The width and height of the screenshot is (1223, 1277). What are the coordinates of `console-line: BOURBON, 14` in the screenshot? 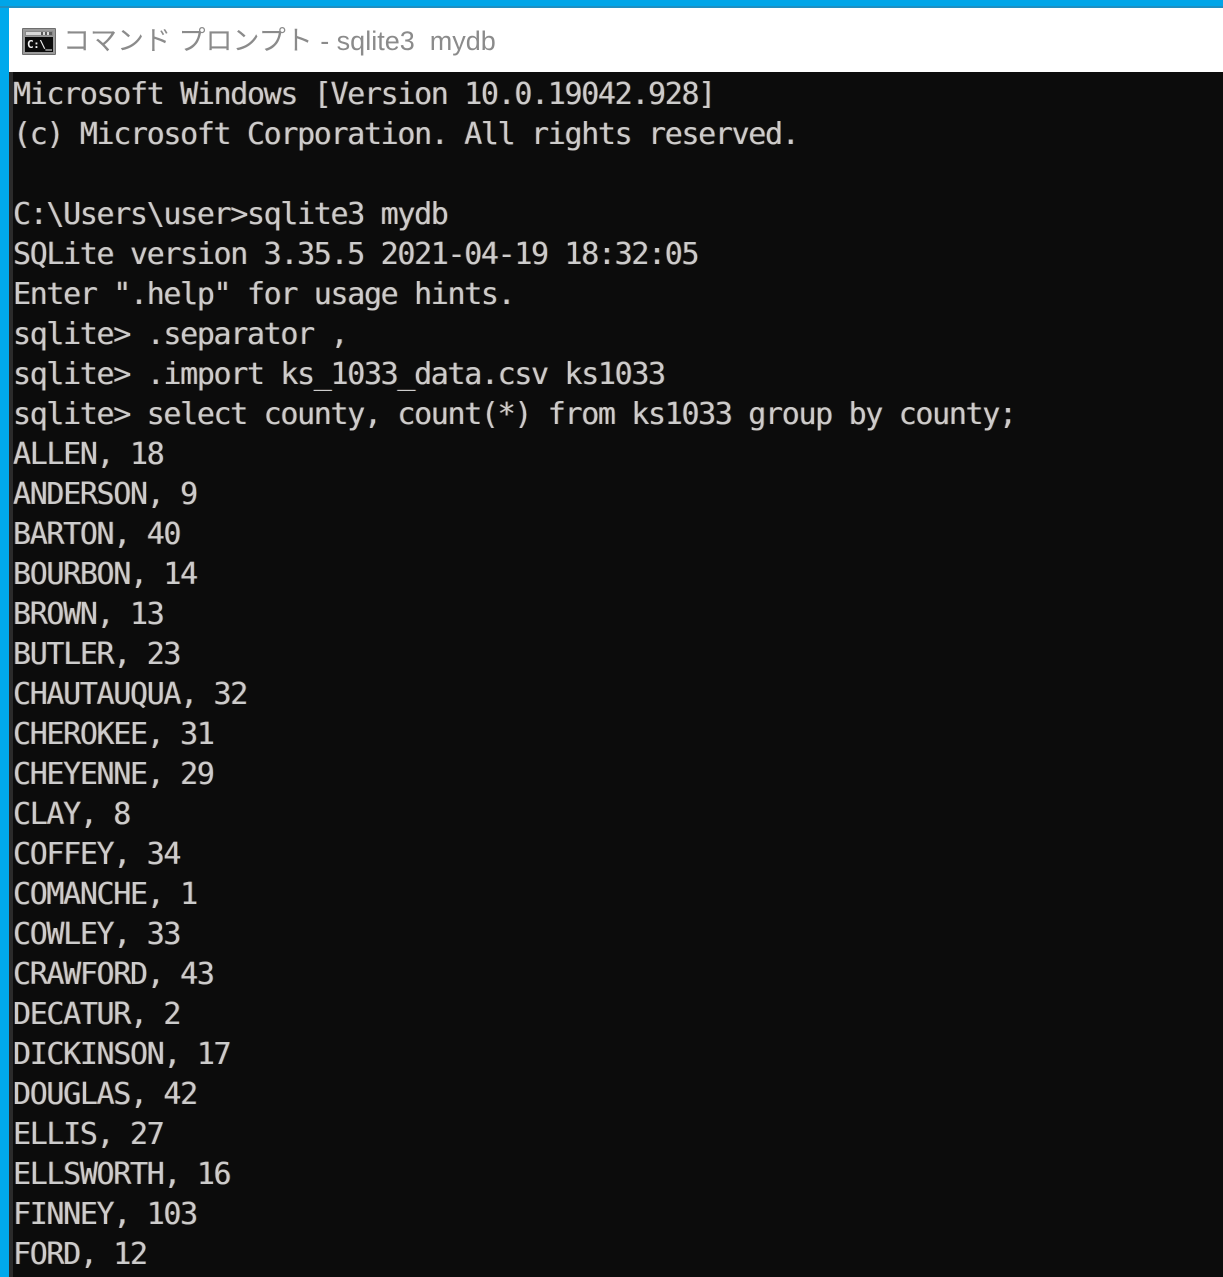 It's located at (105, 574).